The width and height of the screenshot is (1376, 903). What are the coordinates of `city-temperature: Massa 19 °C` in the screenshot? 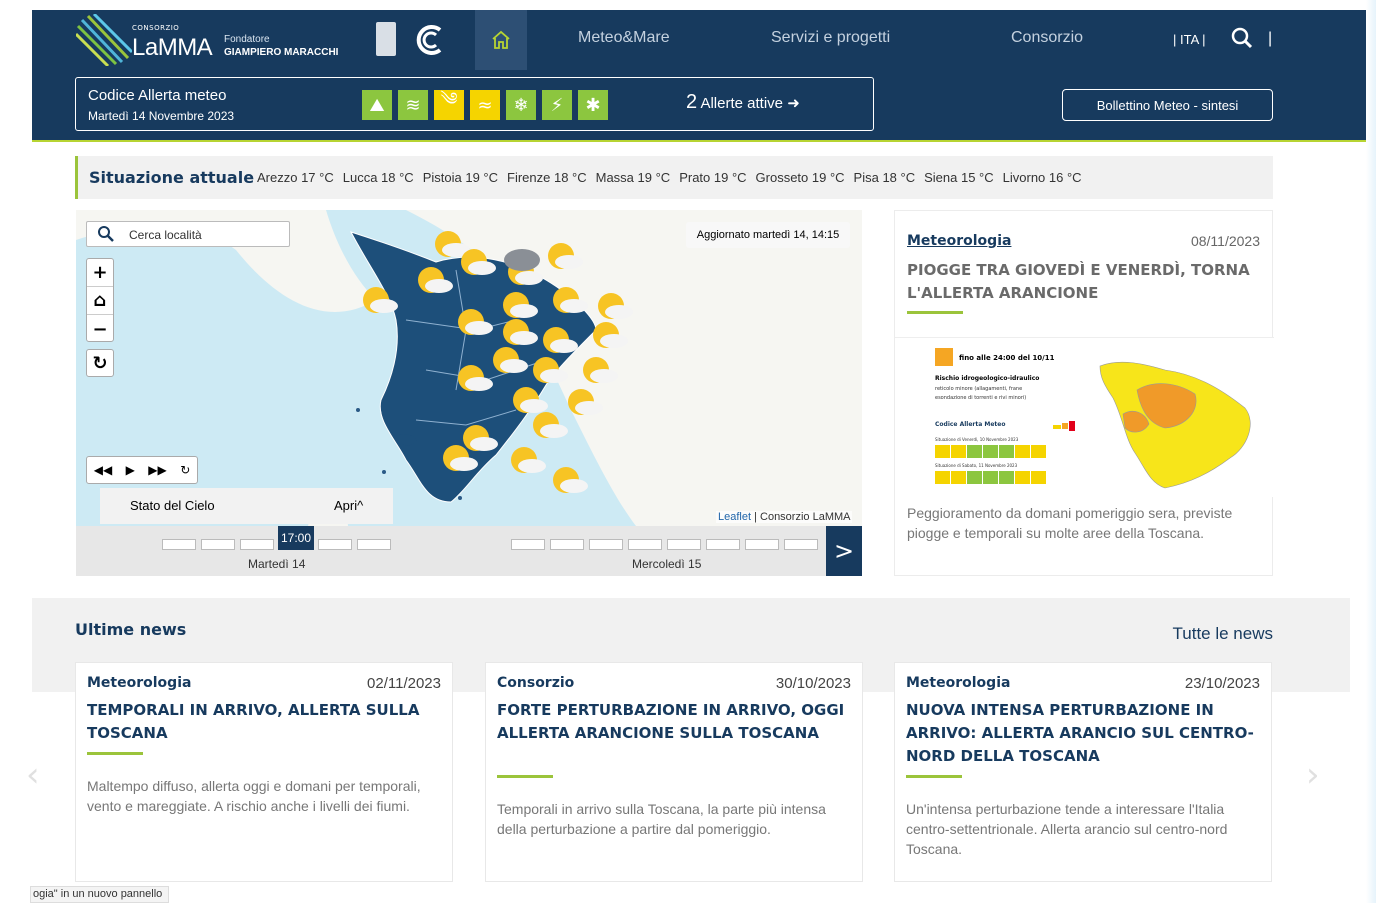 It's located at (633, 177).